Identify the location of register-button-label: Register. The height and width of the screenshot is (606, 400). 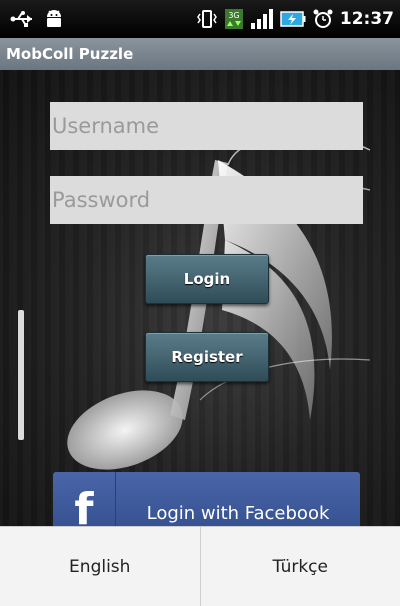
(207, 357).